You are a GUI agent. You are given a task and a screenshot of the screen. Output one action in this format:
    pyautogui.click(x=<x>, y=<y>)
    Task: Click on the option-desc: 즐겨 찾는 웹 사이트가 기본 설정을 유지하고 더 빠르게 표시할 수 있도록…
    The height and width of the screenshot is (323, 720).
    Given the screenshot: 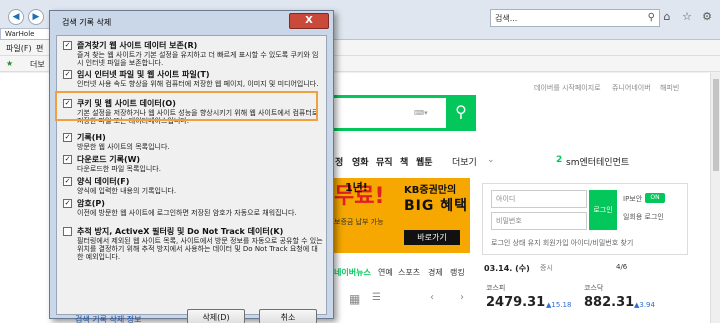 What is the action you would take?
    pyautogui.click(x=198, y=59)
    